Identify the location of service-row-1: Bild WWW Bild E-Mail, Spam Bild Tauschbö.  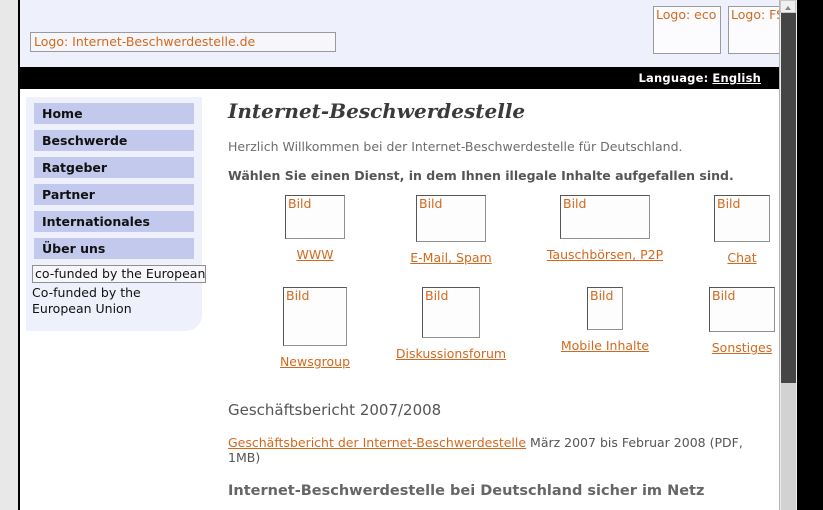
(517, 241).